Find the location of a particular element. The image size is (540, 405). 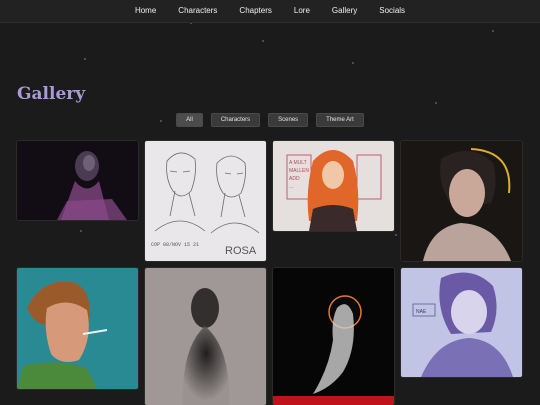

artwork-note-line-3: ADD is located at coordinates (294, 179).